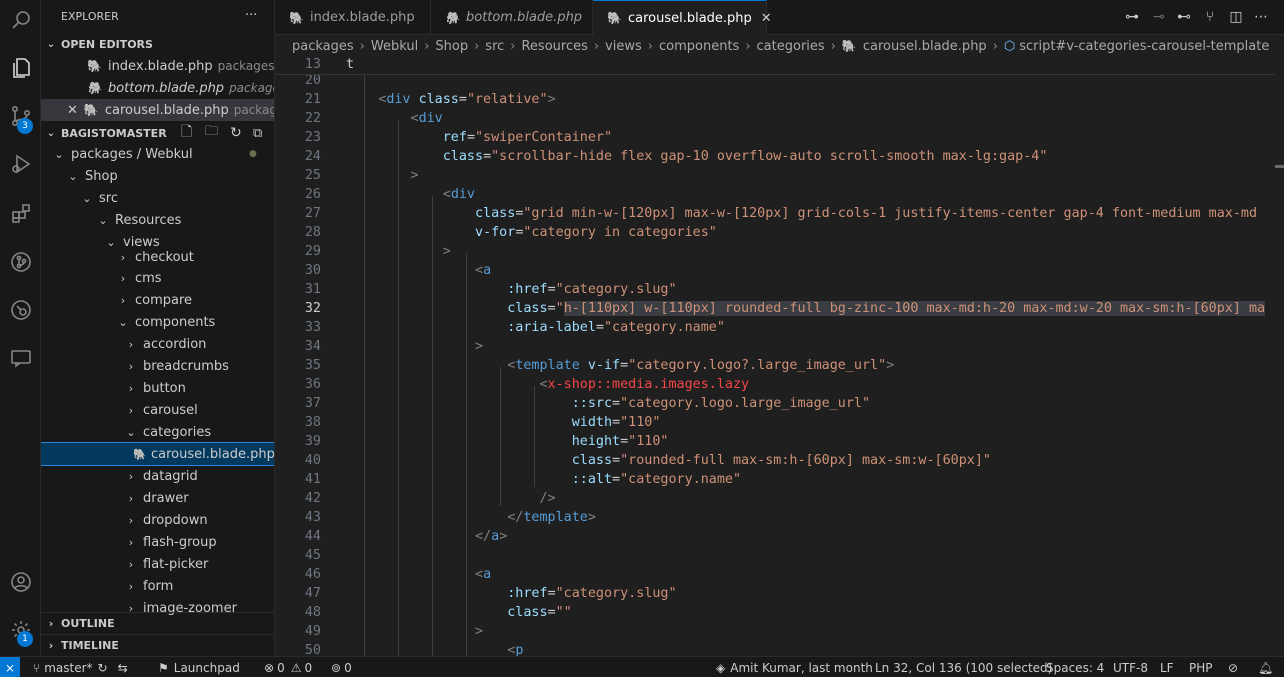 This screenshot has width=1284, height=677. What do you see at coordinates (1210, 17) in the screenshot?
I see `git-lens-icon: ⑂` at bounding box center [1210, 17].